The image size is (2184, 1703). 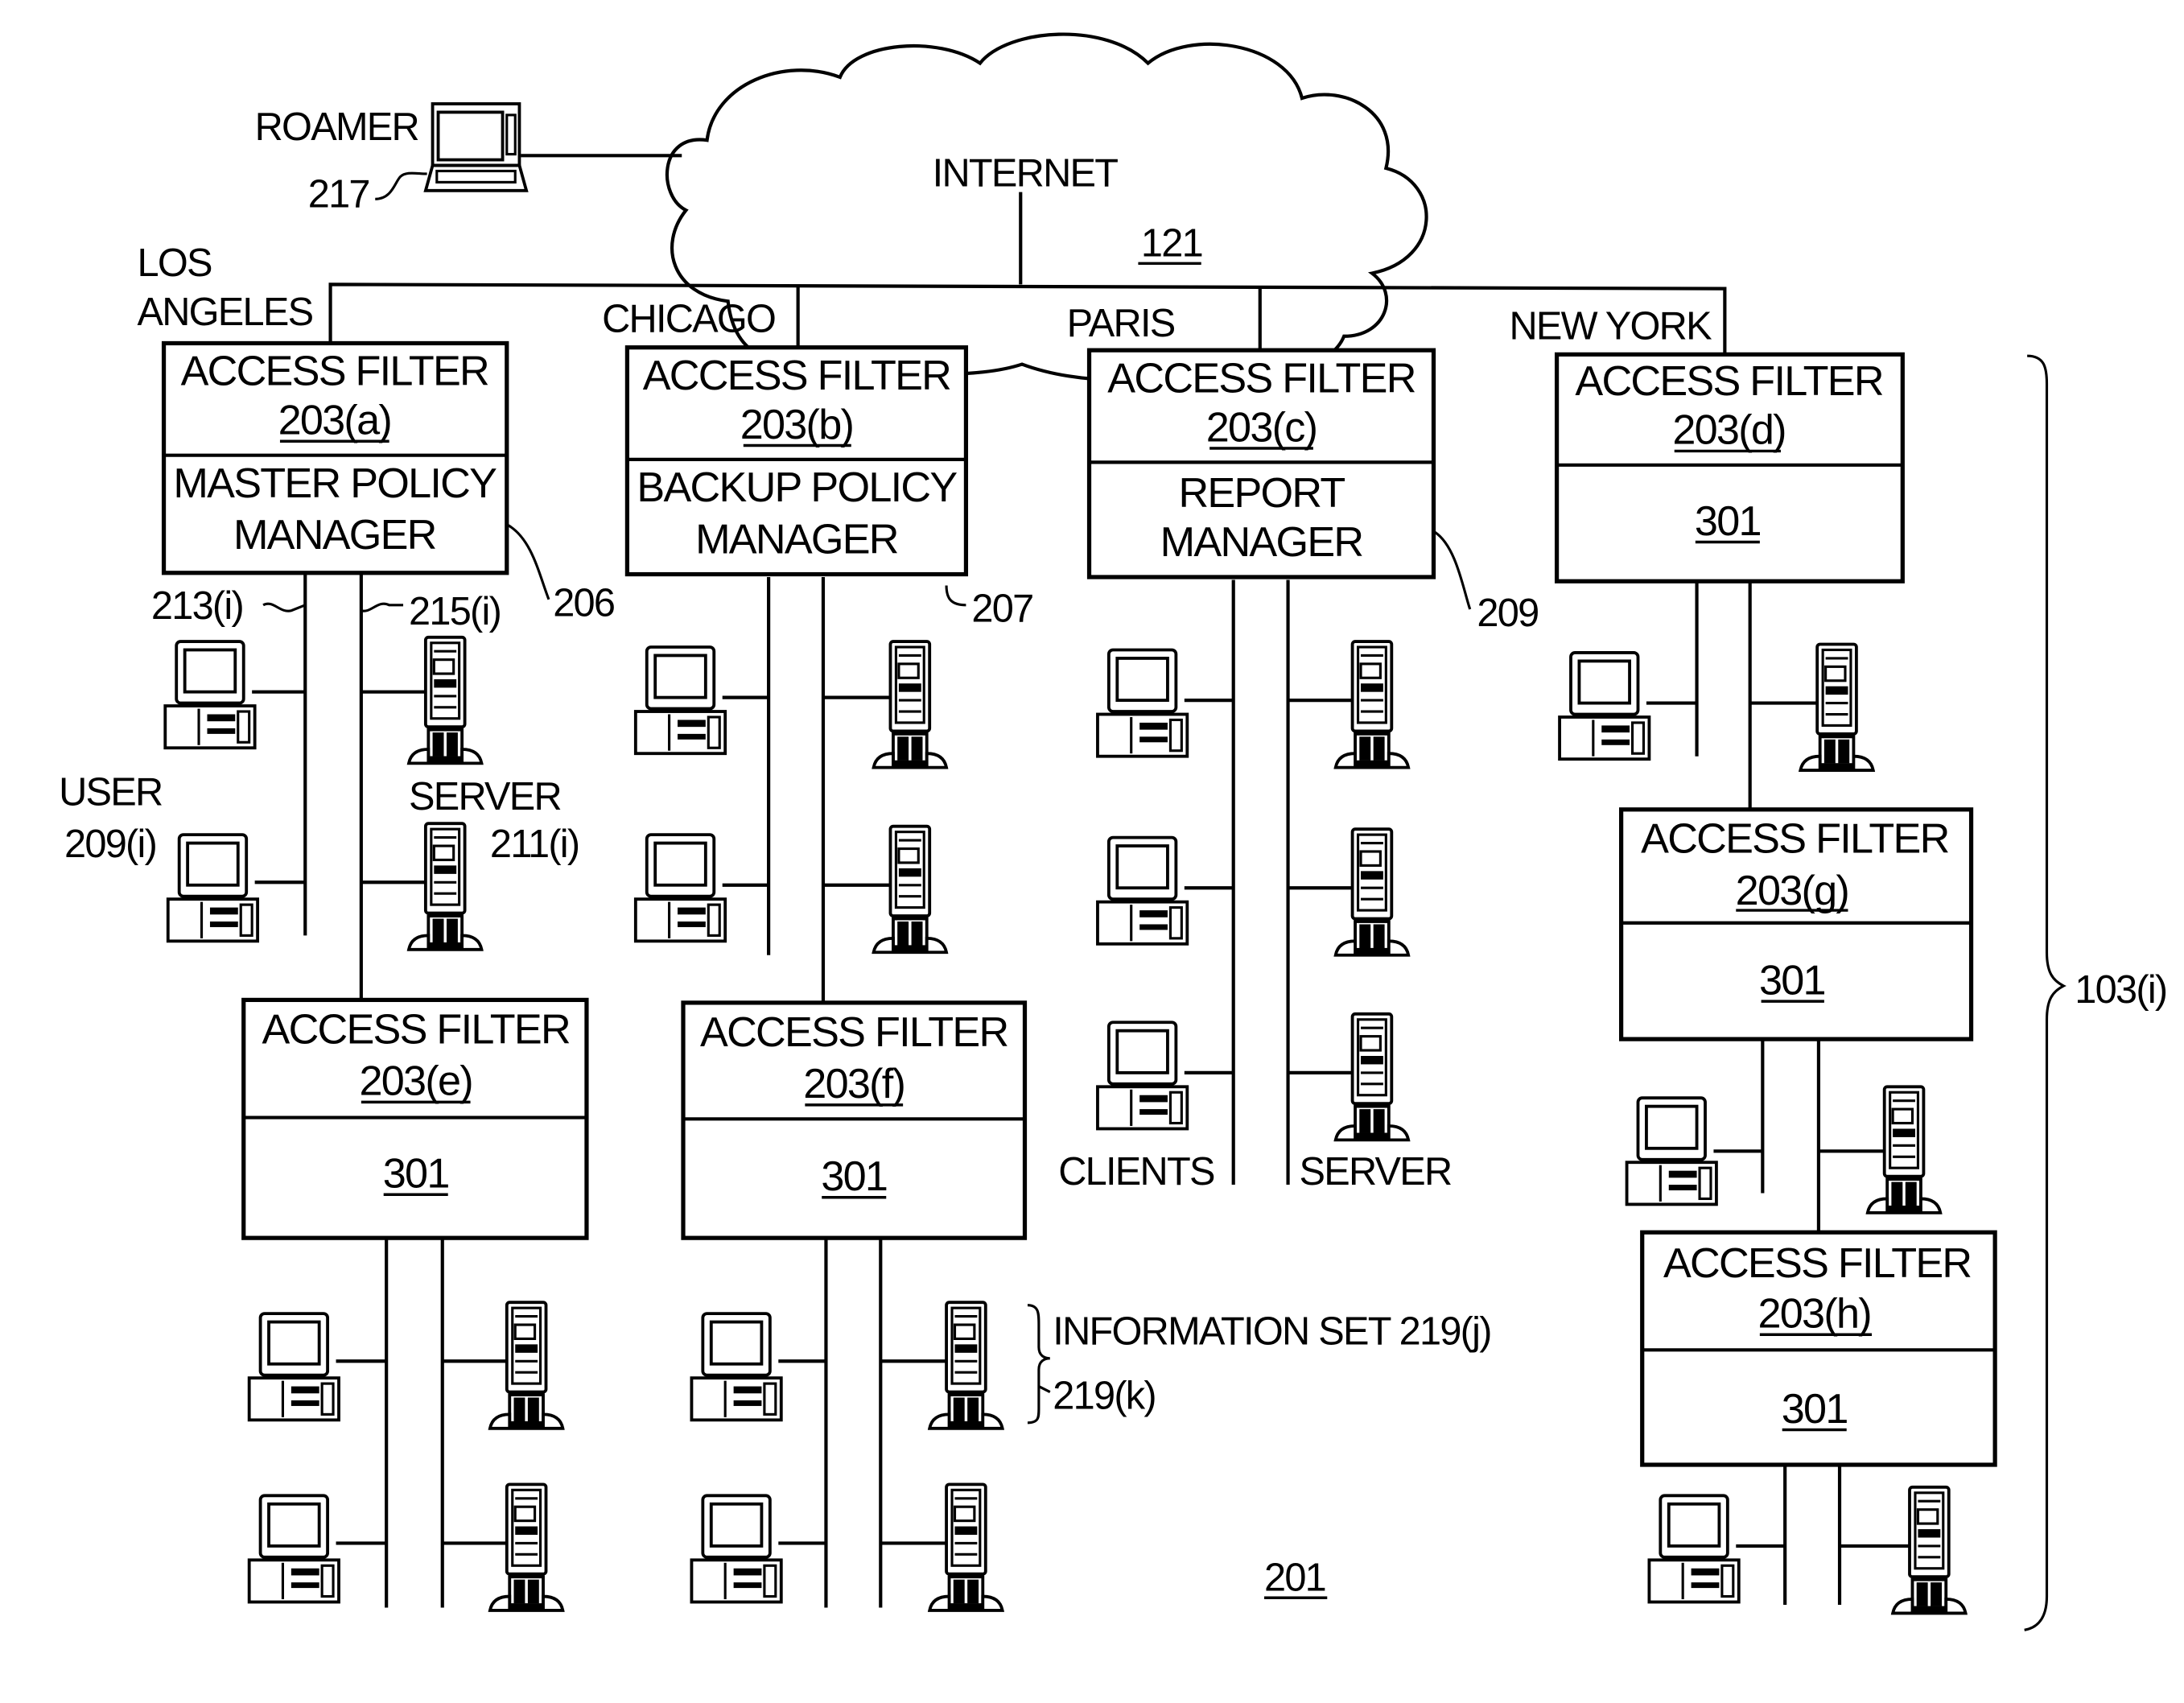 What do you see at coordinates (1271, 1331) in the screenshot?
I see `info-set-label: INFORMATION SET 219(j)` at bounding box center [1271, 1331].